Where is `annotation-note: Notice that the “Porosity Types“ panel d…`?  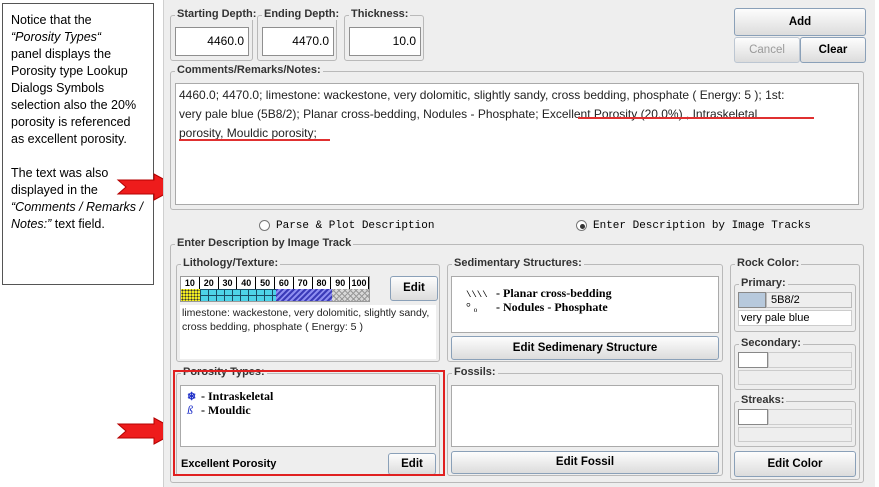 annotation-note: Notice that the “Porosity Types“ panel d… is located at coordinates (78, 144).